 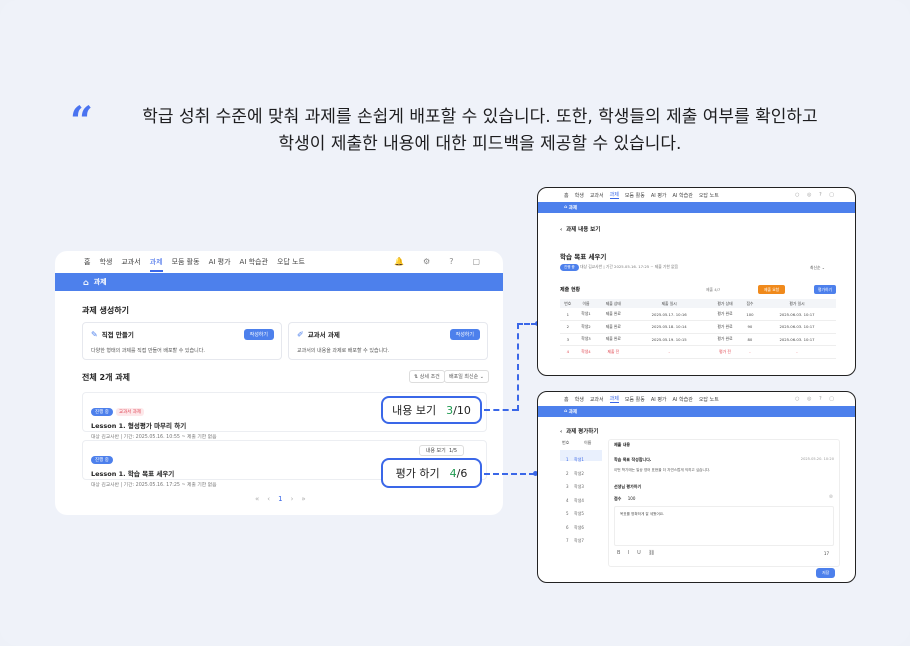 What do you see at coordinates (831, 497) in the screenshot?
I see `clear-icon: ⊗` at bounding box center [831, 497].